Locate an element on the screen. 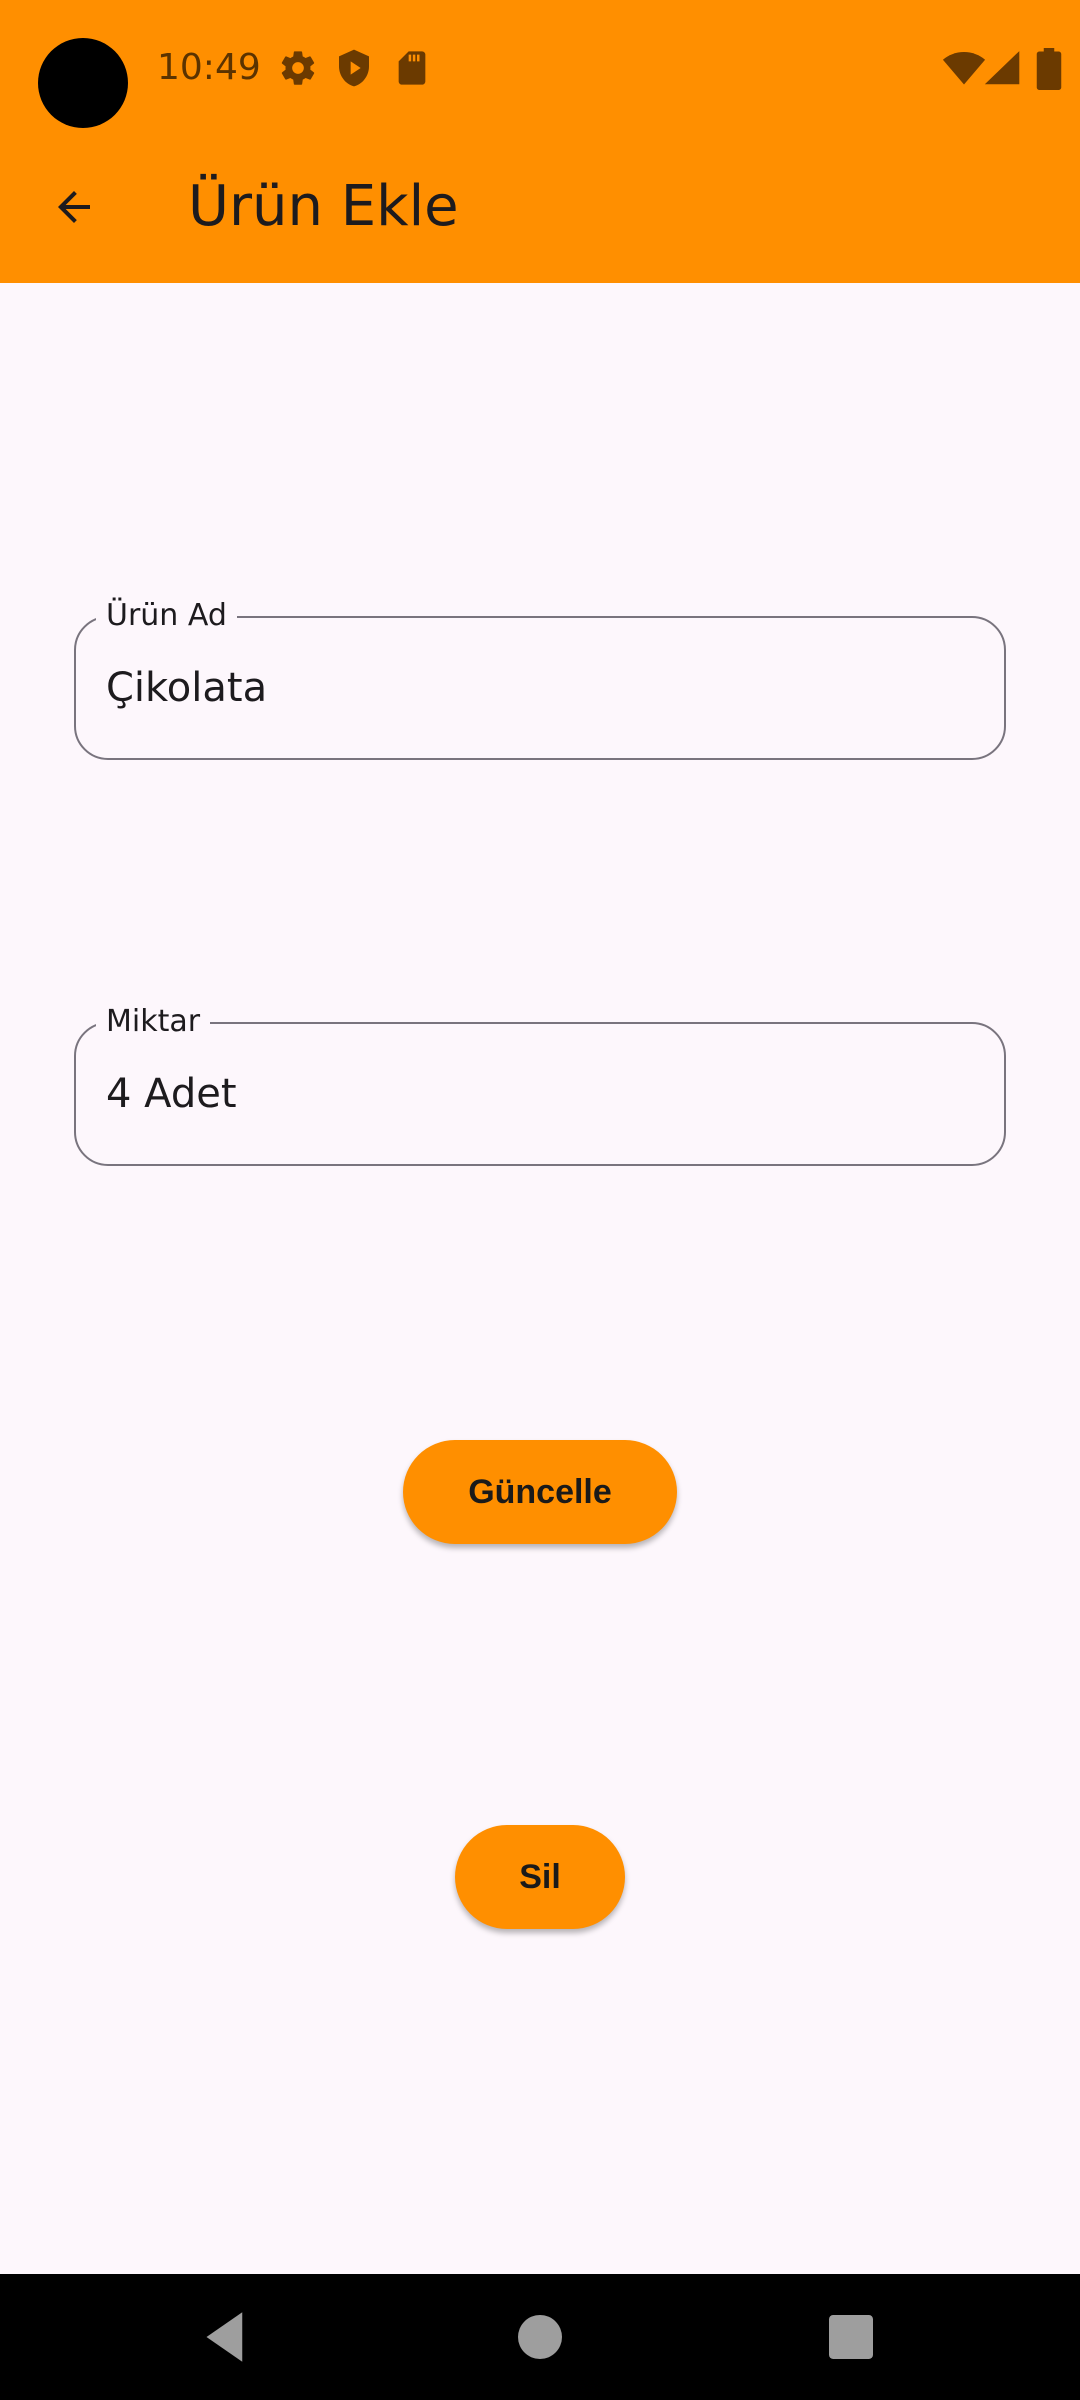  system-nav-bar is located at coordinates (540, 2337).